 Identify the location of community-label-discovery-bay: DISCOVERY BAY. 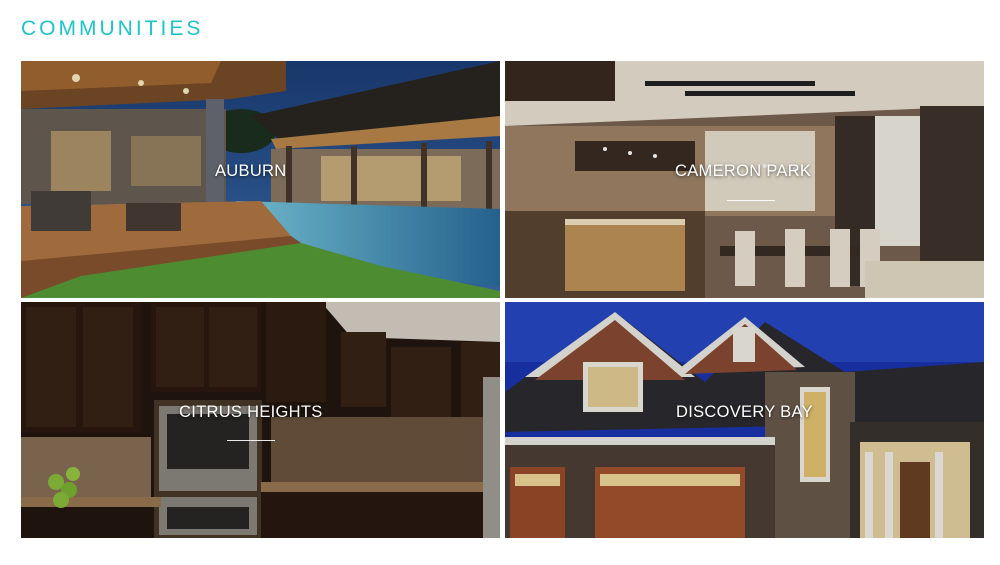
(744, 412).